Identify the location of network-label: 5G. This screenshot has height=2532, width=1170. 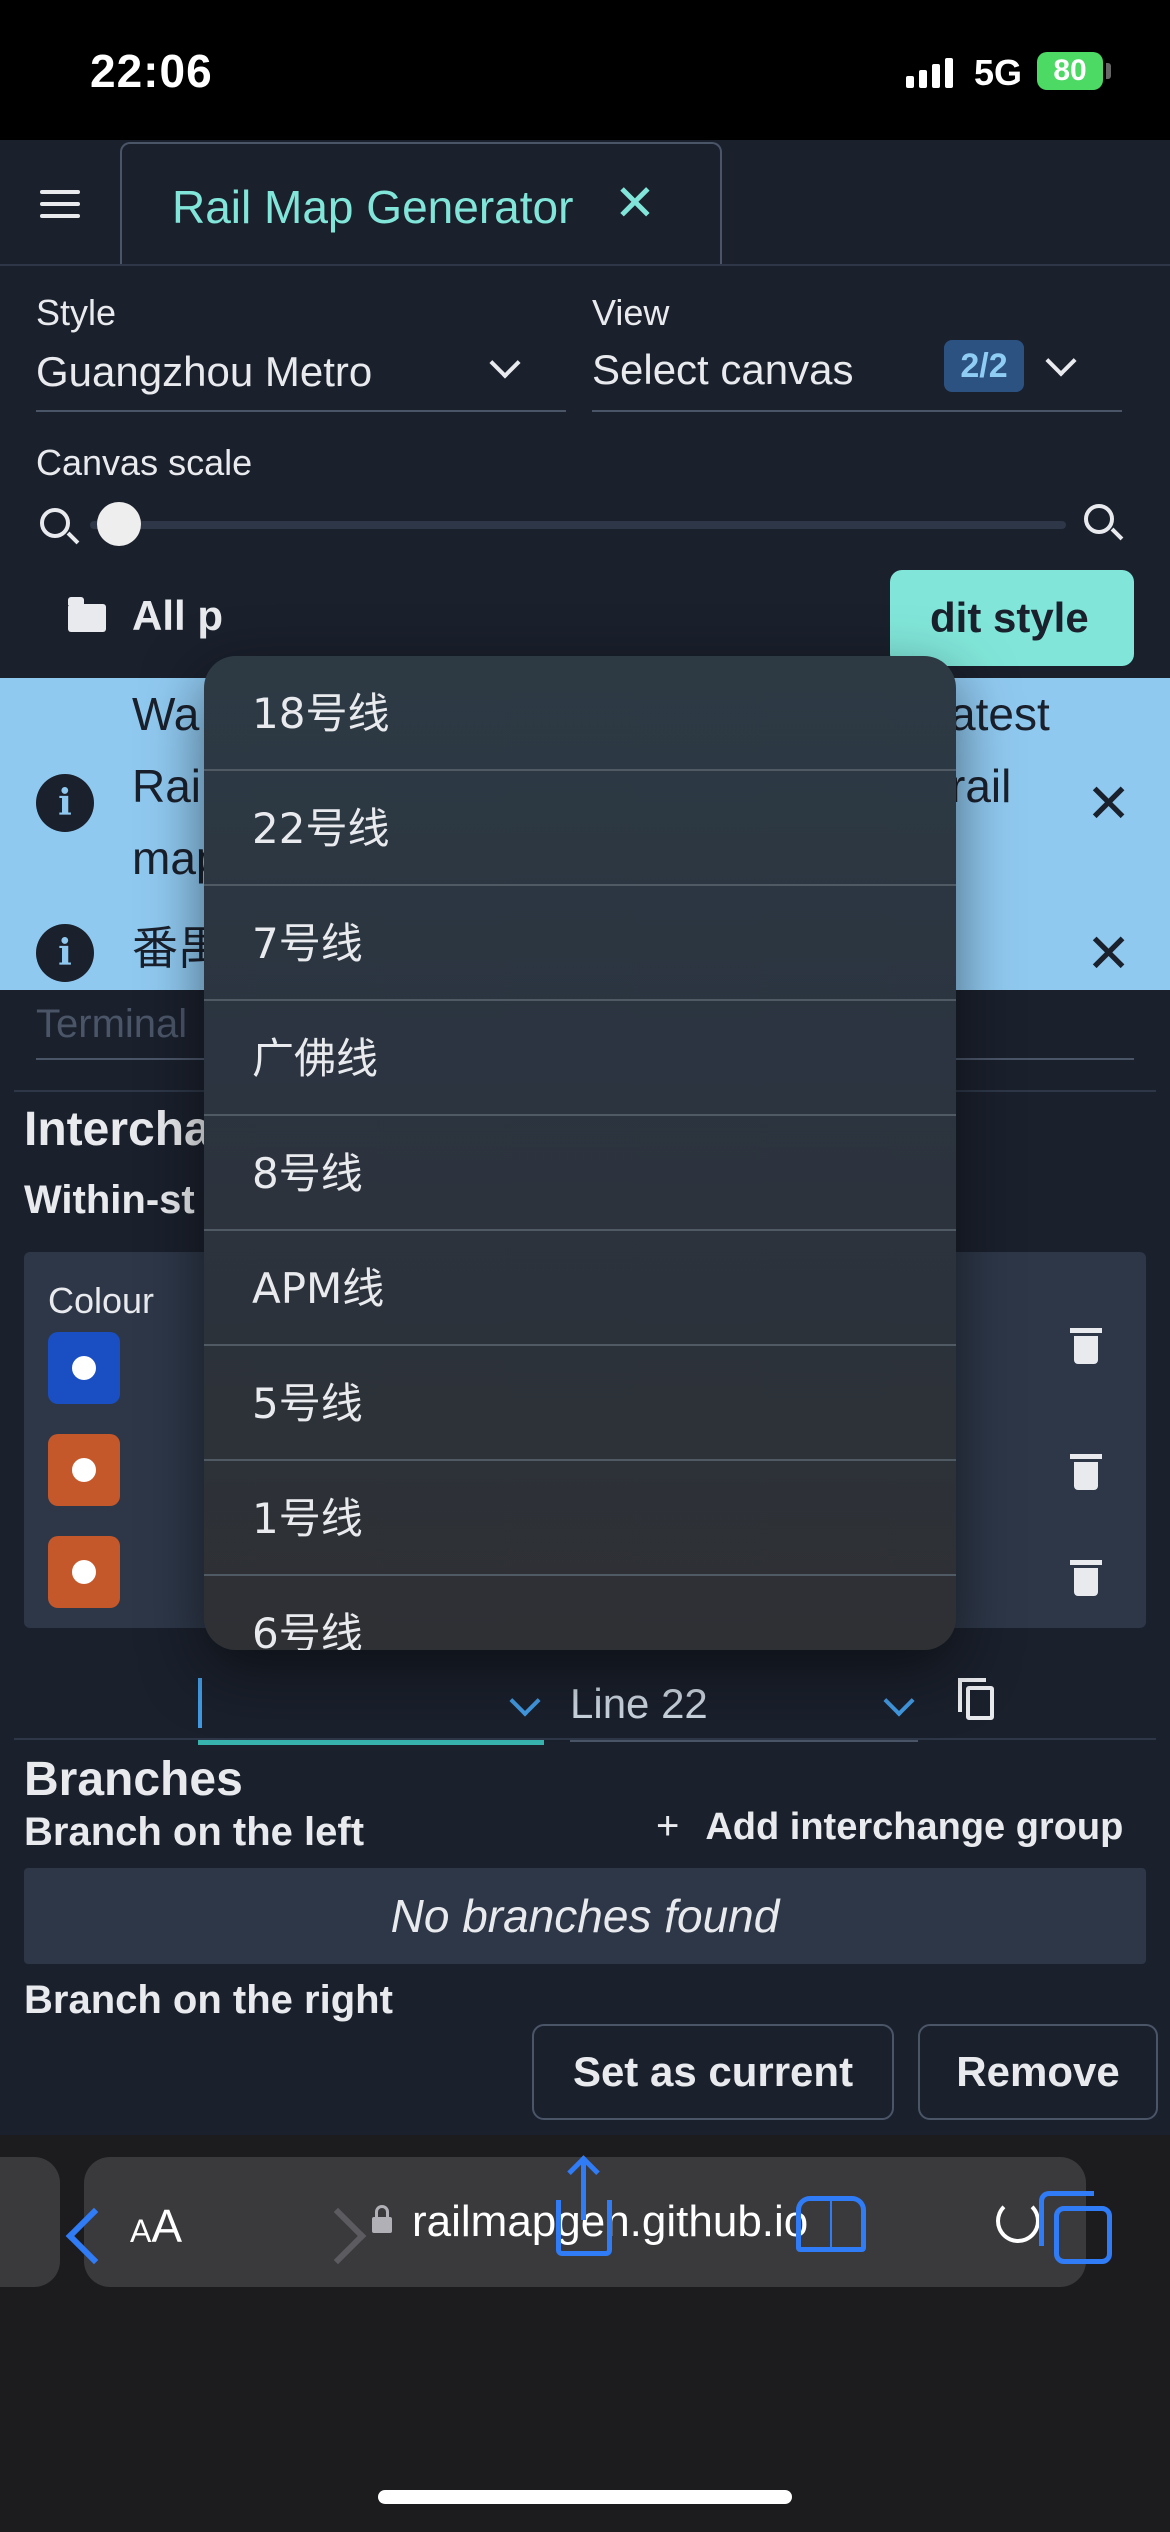
(998, 72).